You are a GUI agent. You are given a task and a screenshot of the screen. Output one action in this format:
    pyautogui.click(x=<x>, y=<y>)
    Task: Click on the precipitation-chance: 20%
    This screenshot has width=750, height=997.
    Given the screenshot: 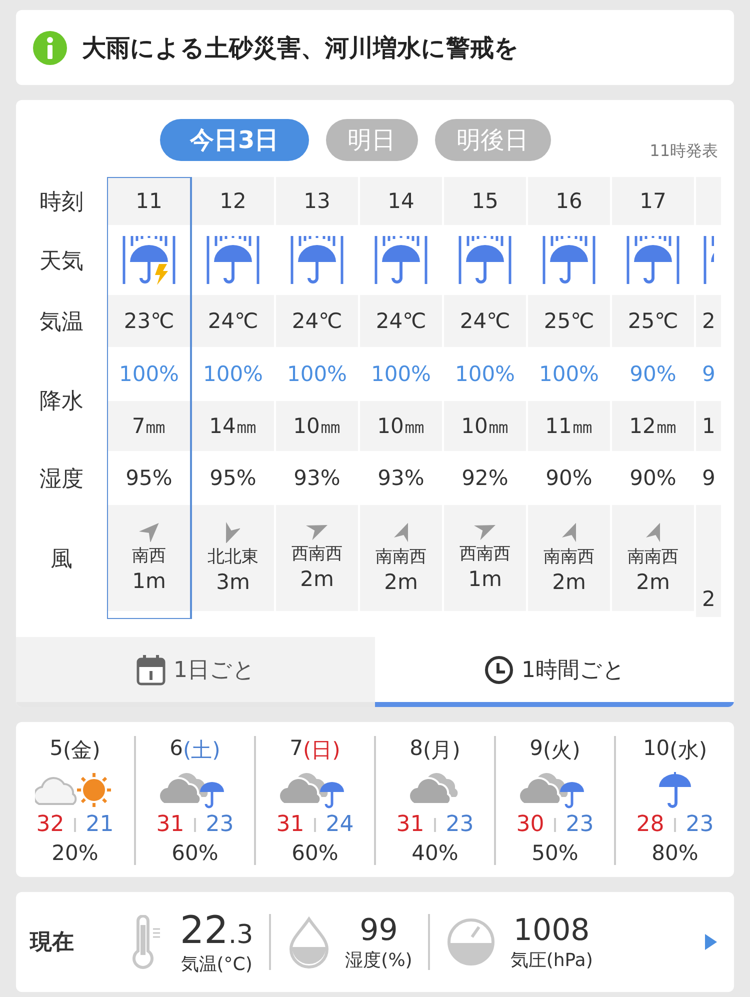 What is the action you would take?
    pyautogui.click(x=75, y=853)
    